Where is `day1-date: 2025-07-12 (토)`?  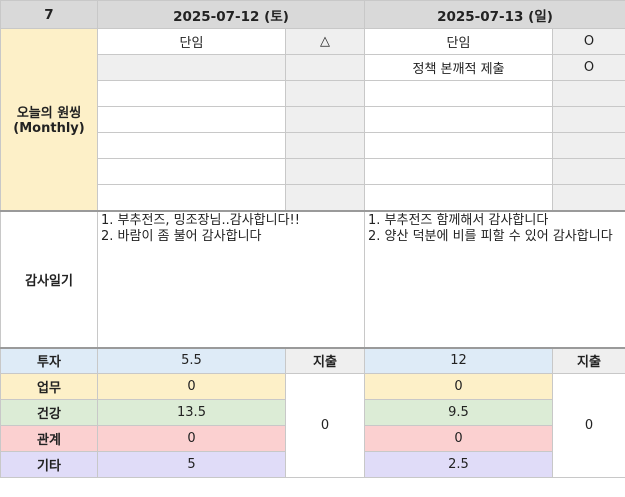
day1-date: 2025-07-12 (토) is located at coordinates (231, 14).